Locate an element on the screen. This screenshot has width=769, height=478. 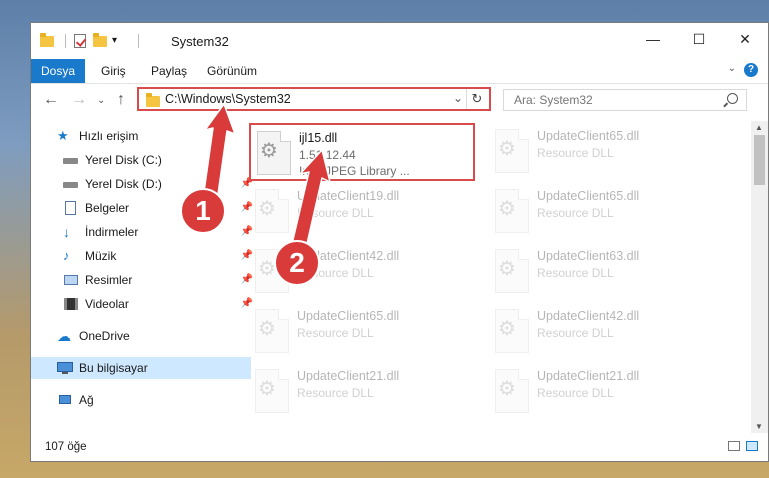
view-switcher is located at coordinates (740, 446).